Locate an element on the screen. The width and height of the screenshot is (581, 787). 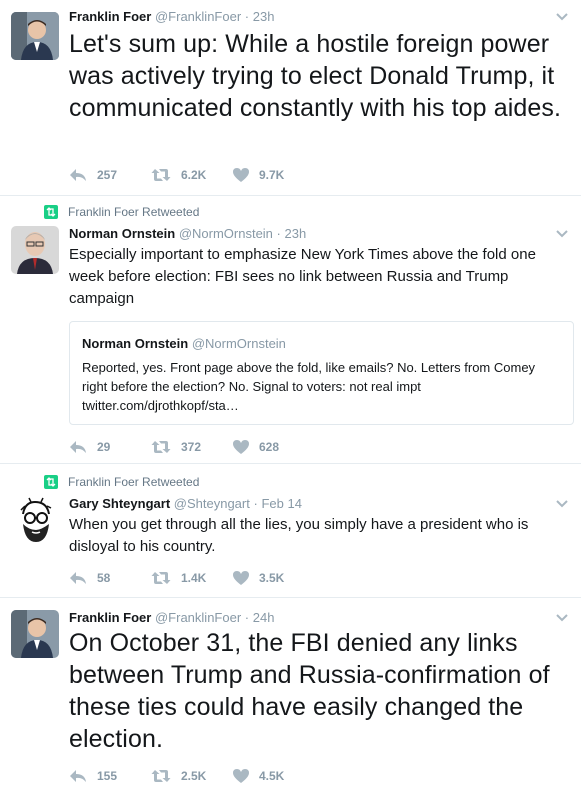
retweet-count: 2.5K is located at coordinates (194, 776).